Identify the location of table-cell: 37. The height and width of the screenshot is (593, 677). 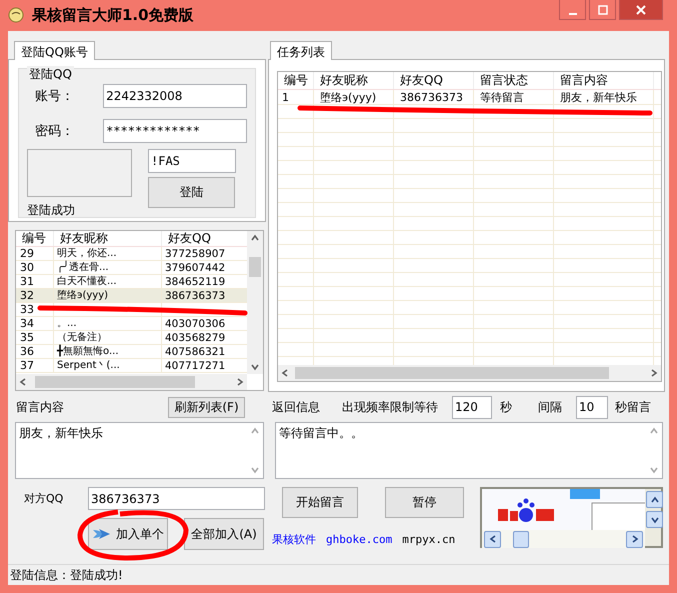
(35, 365).